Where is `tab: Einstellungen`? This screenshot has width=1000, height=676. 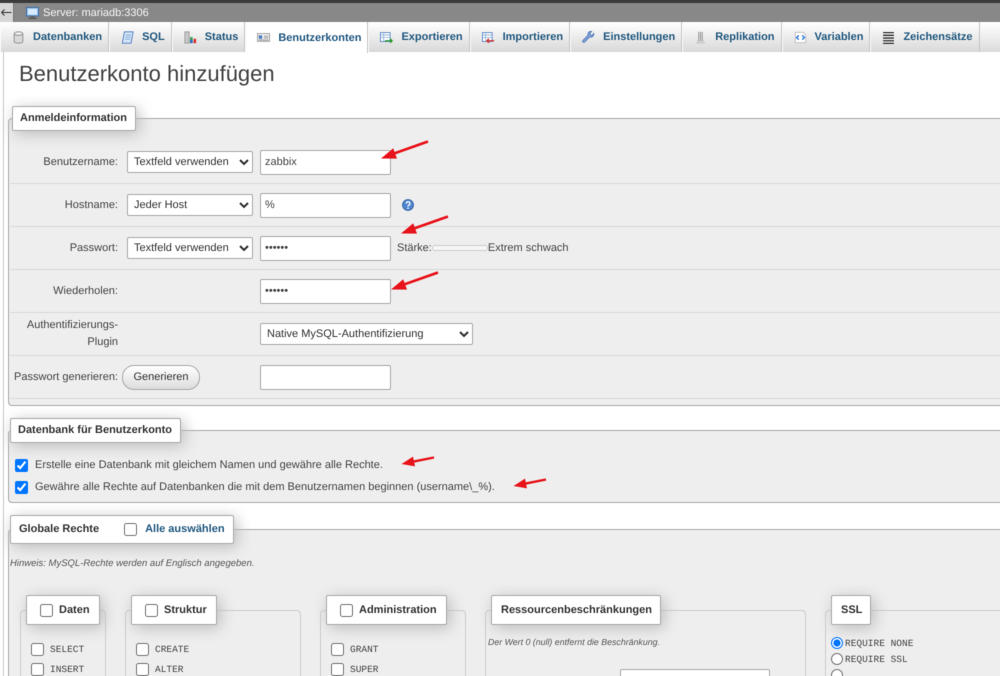
tab: Einstellungen is located at coordinates (626, 37).